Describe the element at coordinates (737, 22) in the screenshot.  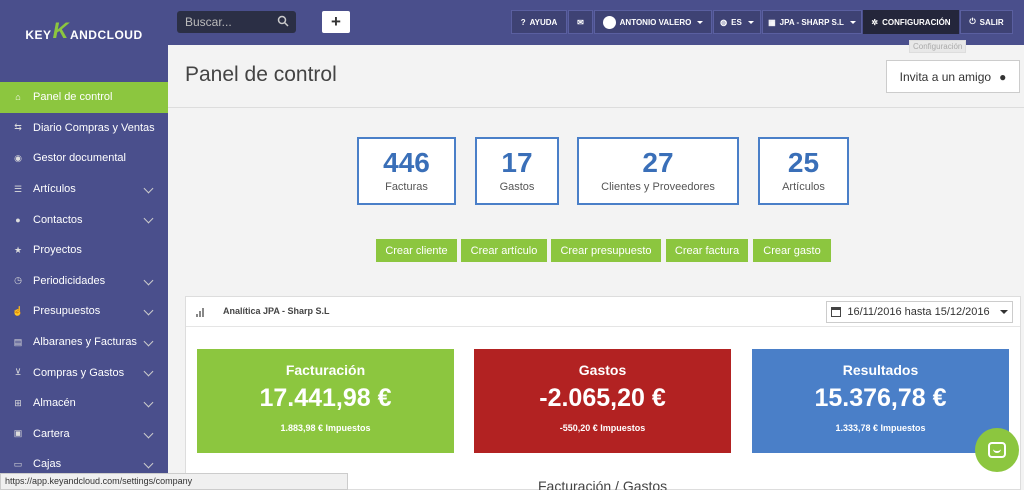
I see `language-menu: ◍ ES` at that location.